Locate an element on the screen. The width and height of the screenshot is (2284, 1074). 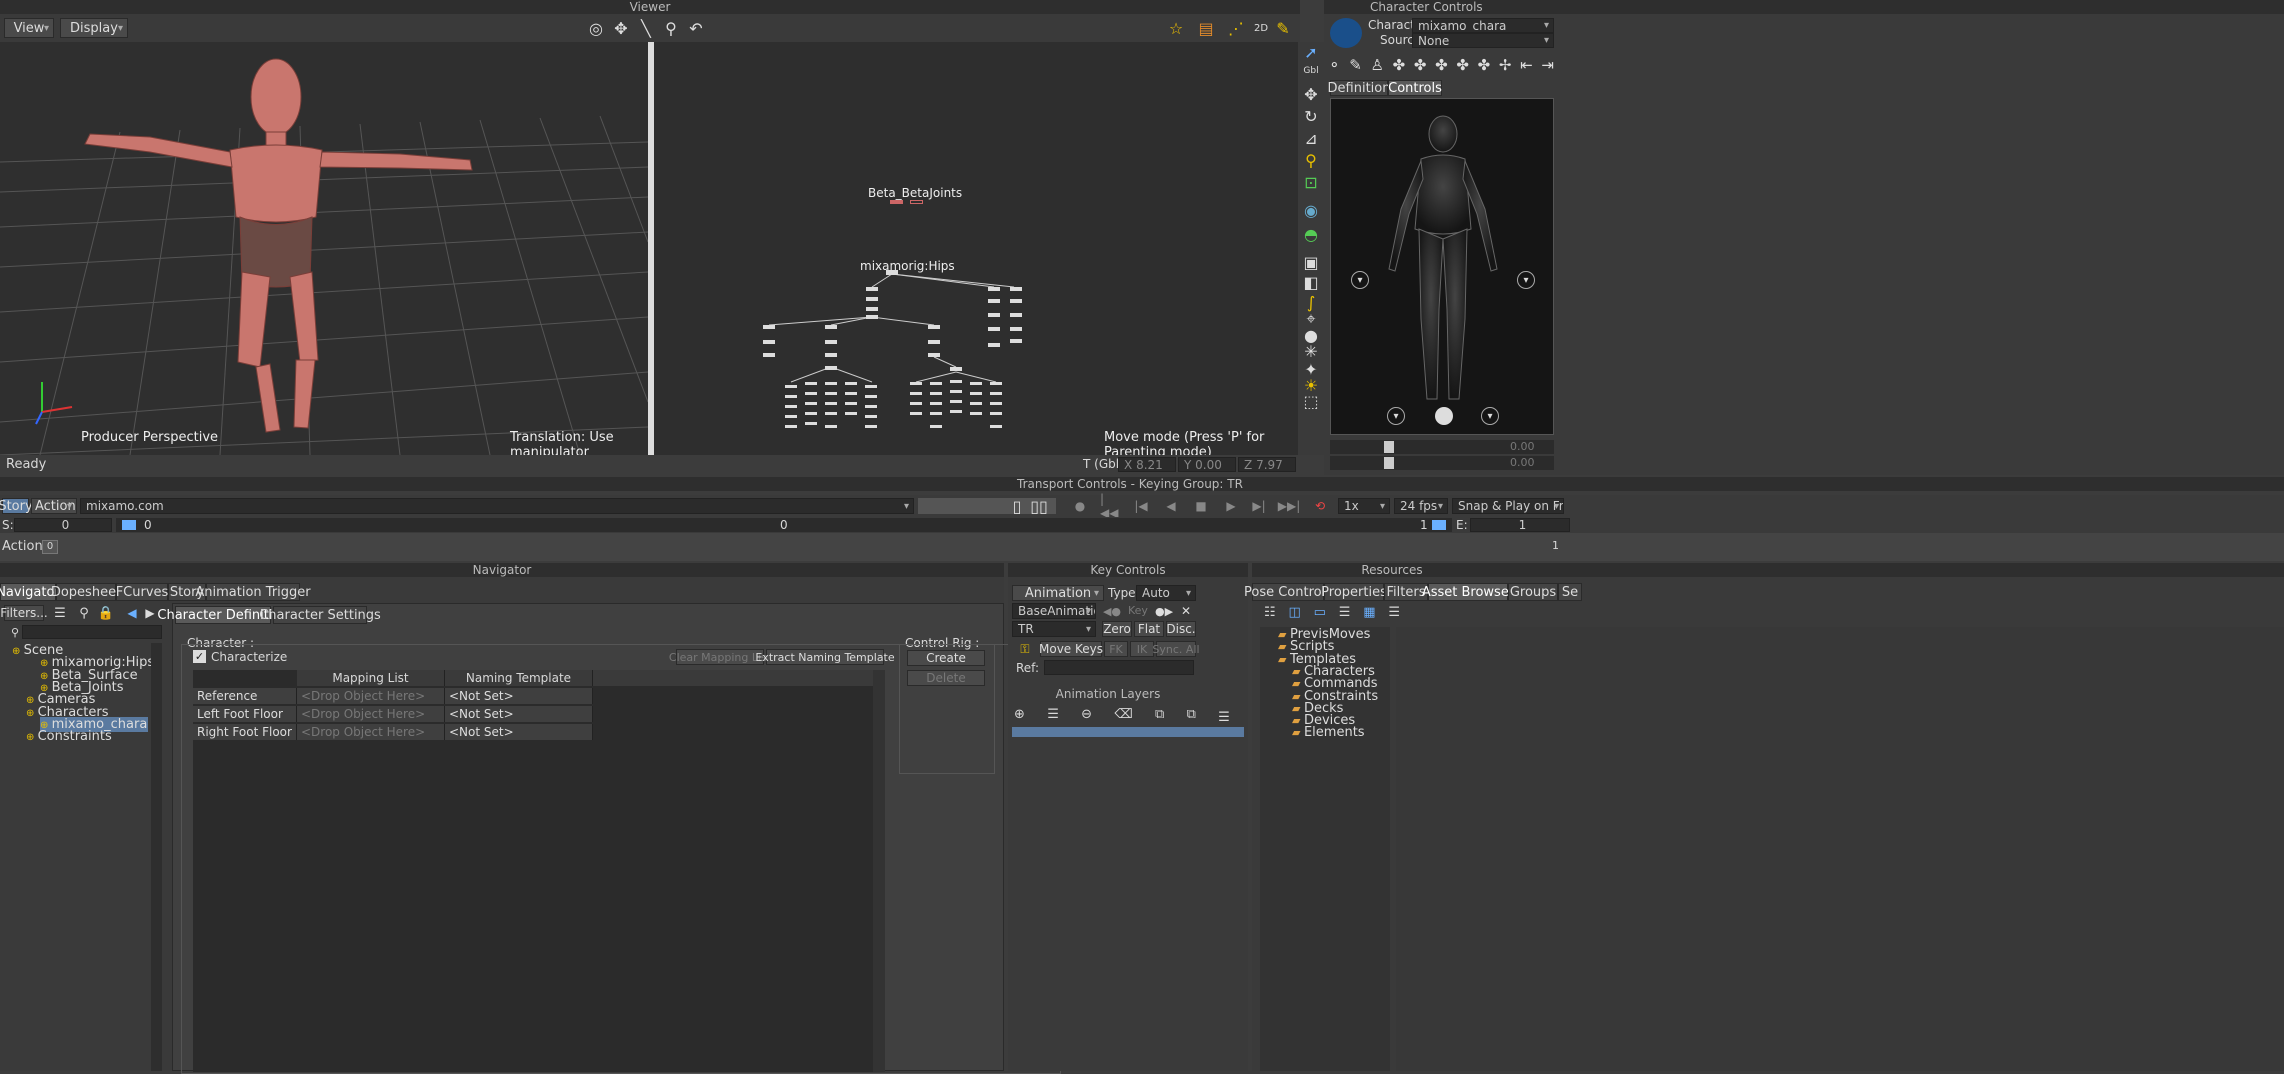
flat-button: Flat is located at coordinates (1149, 629).